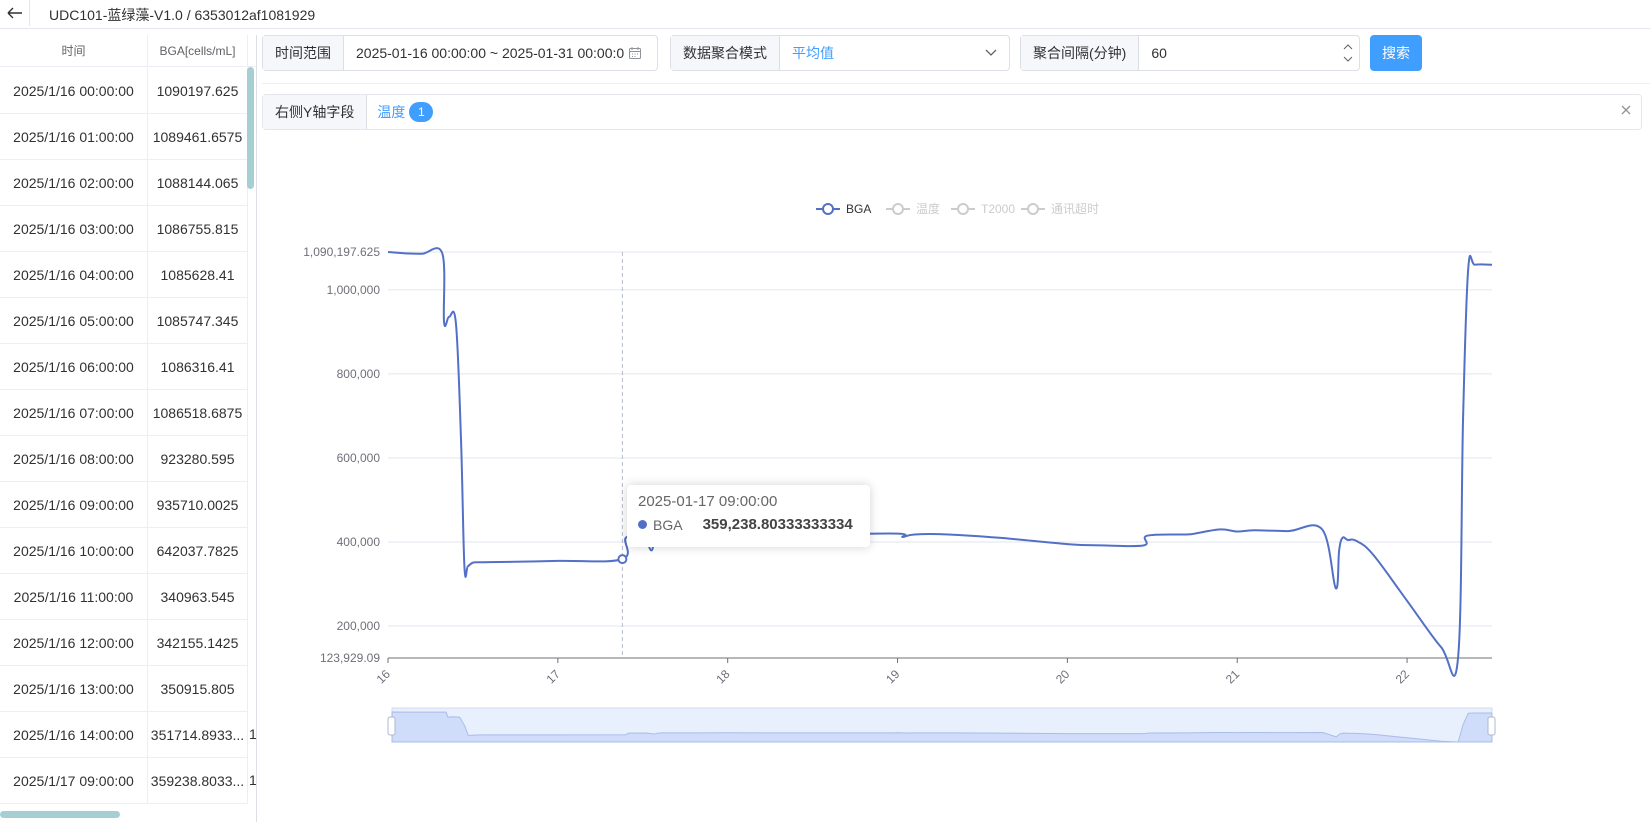  Describe the element at coordinates (74, 734) in the screenshot. I see `cell-time: 2025/1/16 14:00:00` at that location.